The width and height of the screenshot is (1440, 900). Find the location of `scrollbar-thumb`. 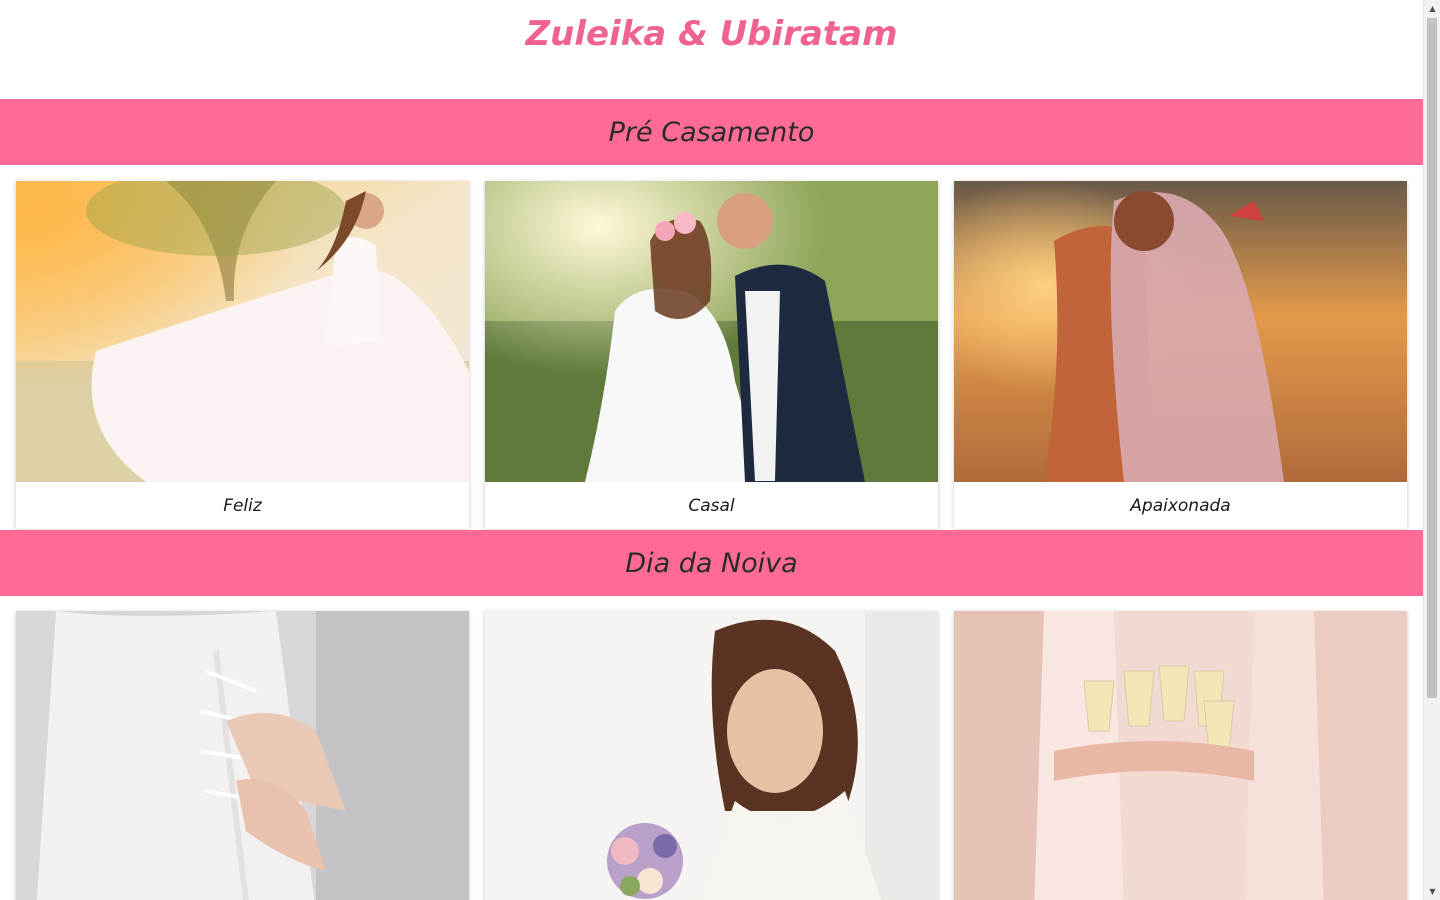

scrollbar-thumb is located at coordinates (1432, 358).